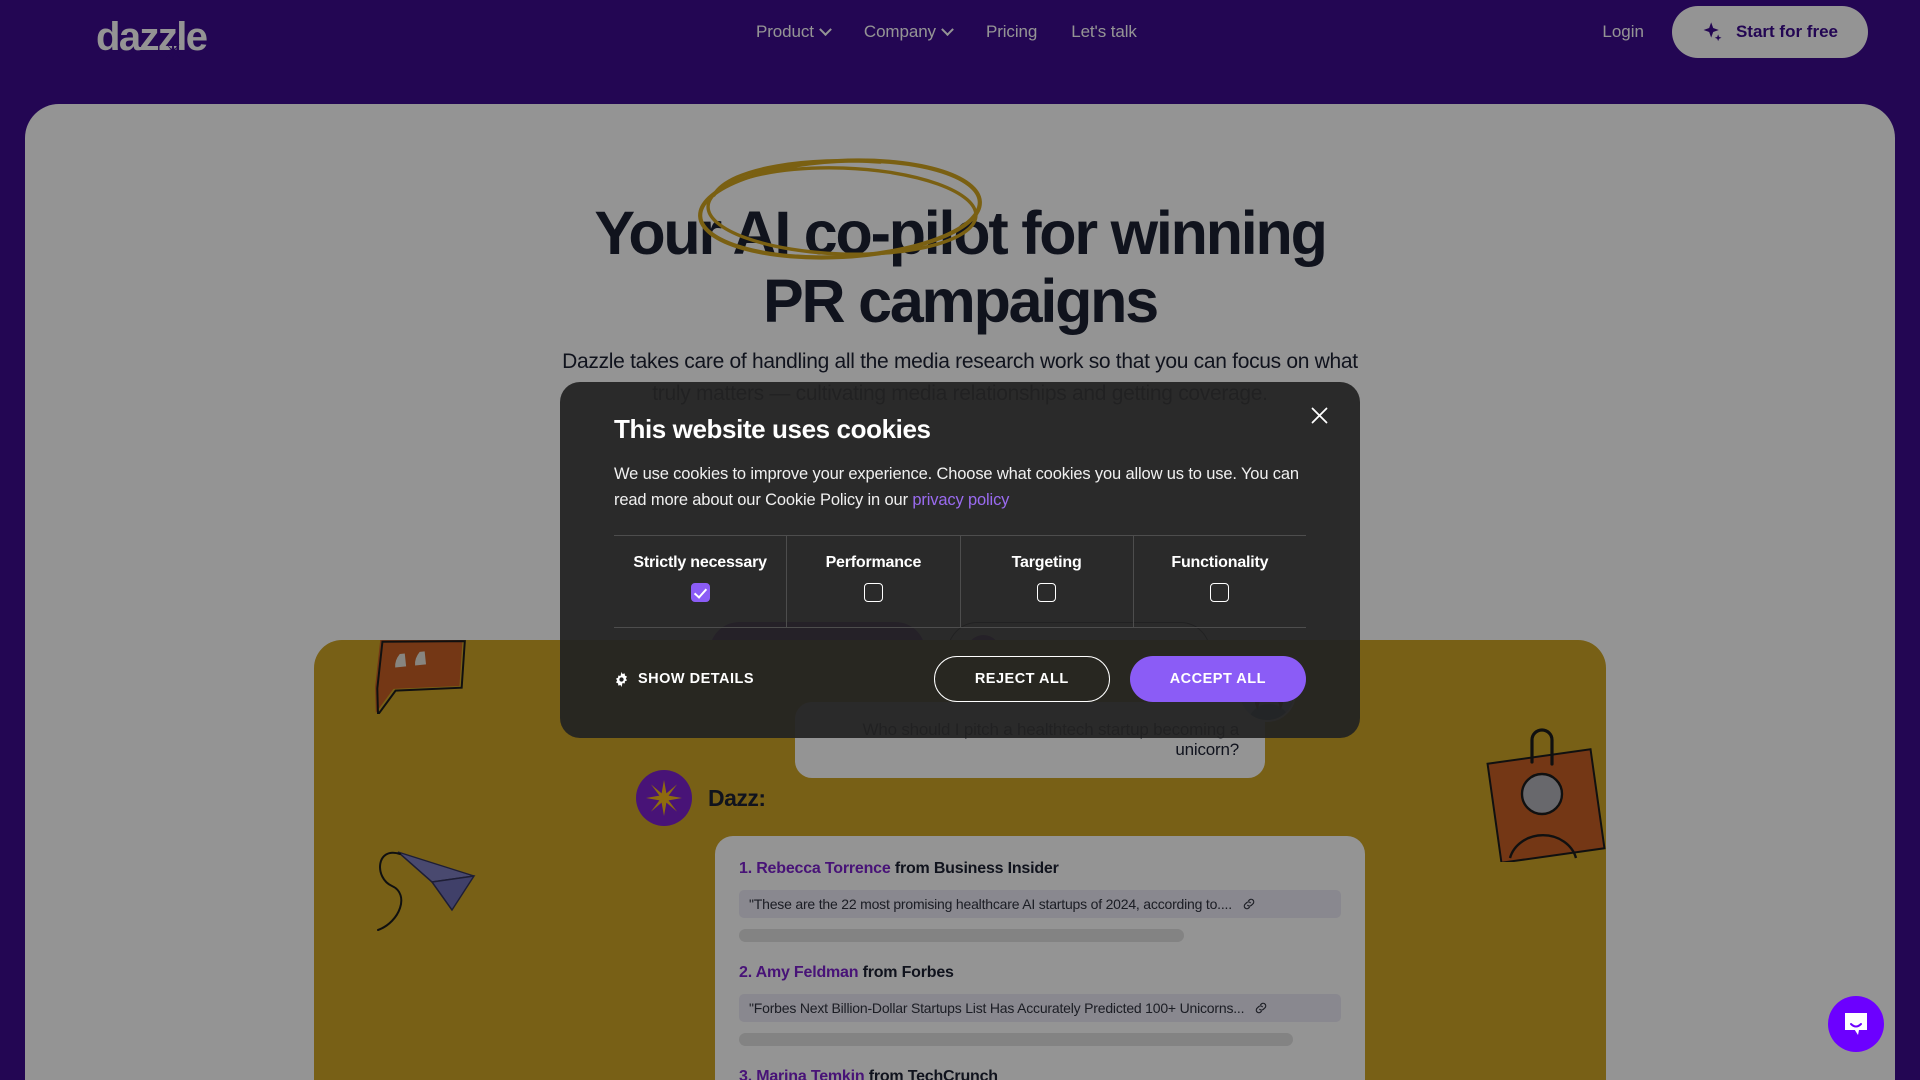 The image size is (1920, 1080). I want to click on accept-all-button: ACCEPT ALL, so click(1217, 679).